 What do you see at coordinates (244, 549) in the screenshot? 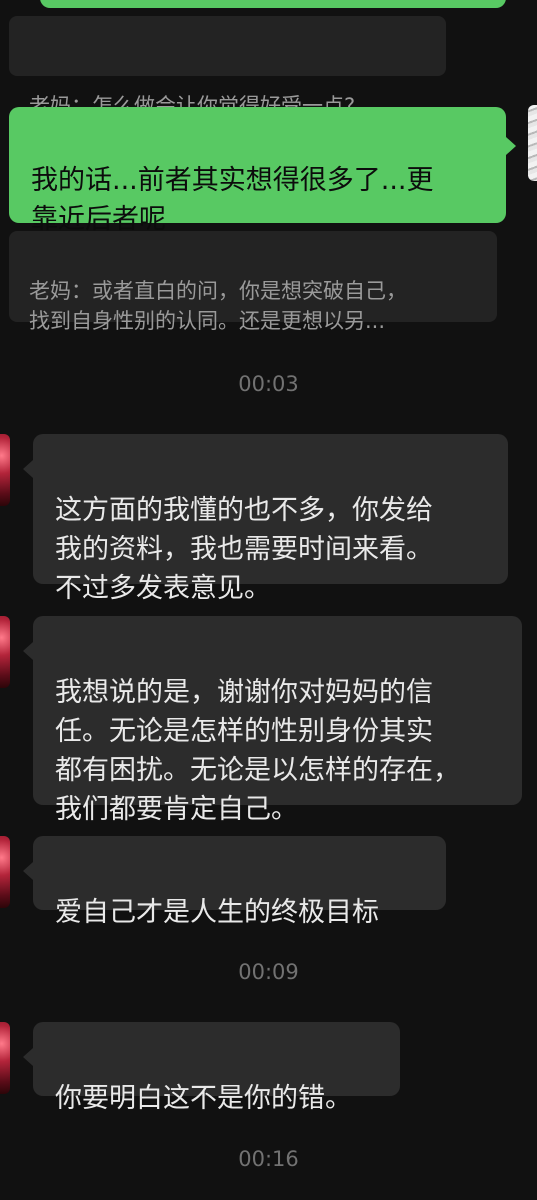
I see `received-message-text: 这方面的我懂的也不多，你发给 我的资料，我也需要时间来看。 不过多发表意见。` at bounding box center [244, 549].